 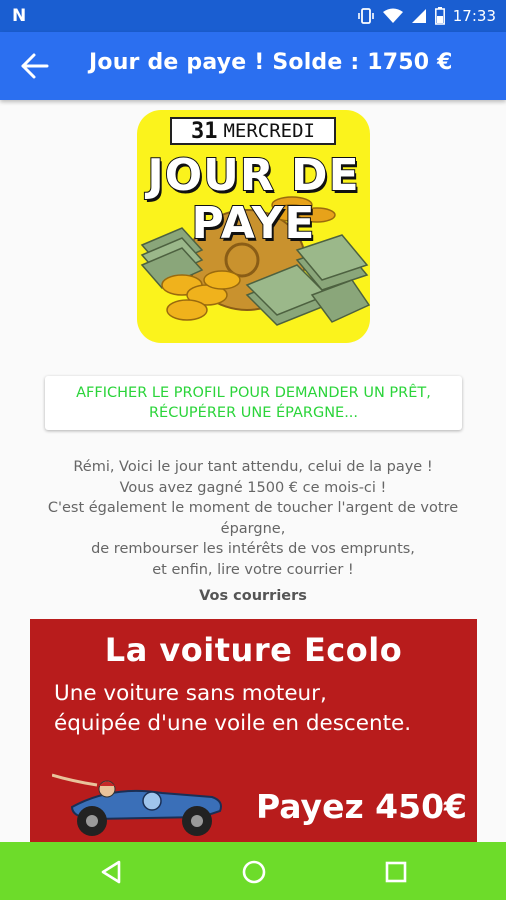 I want to click on status-bar: N 17:33, so click(x=253, y=16).